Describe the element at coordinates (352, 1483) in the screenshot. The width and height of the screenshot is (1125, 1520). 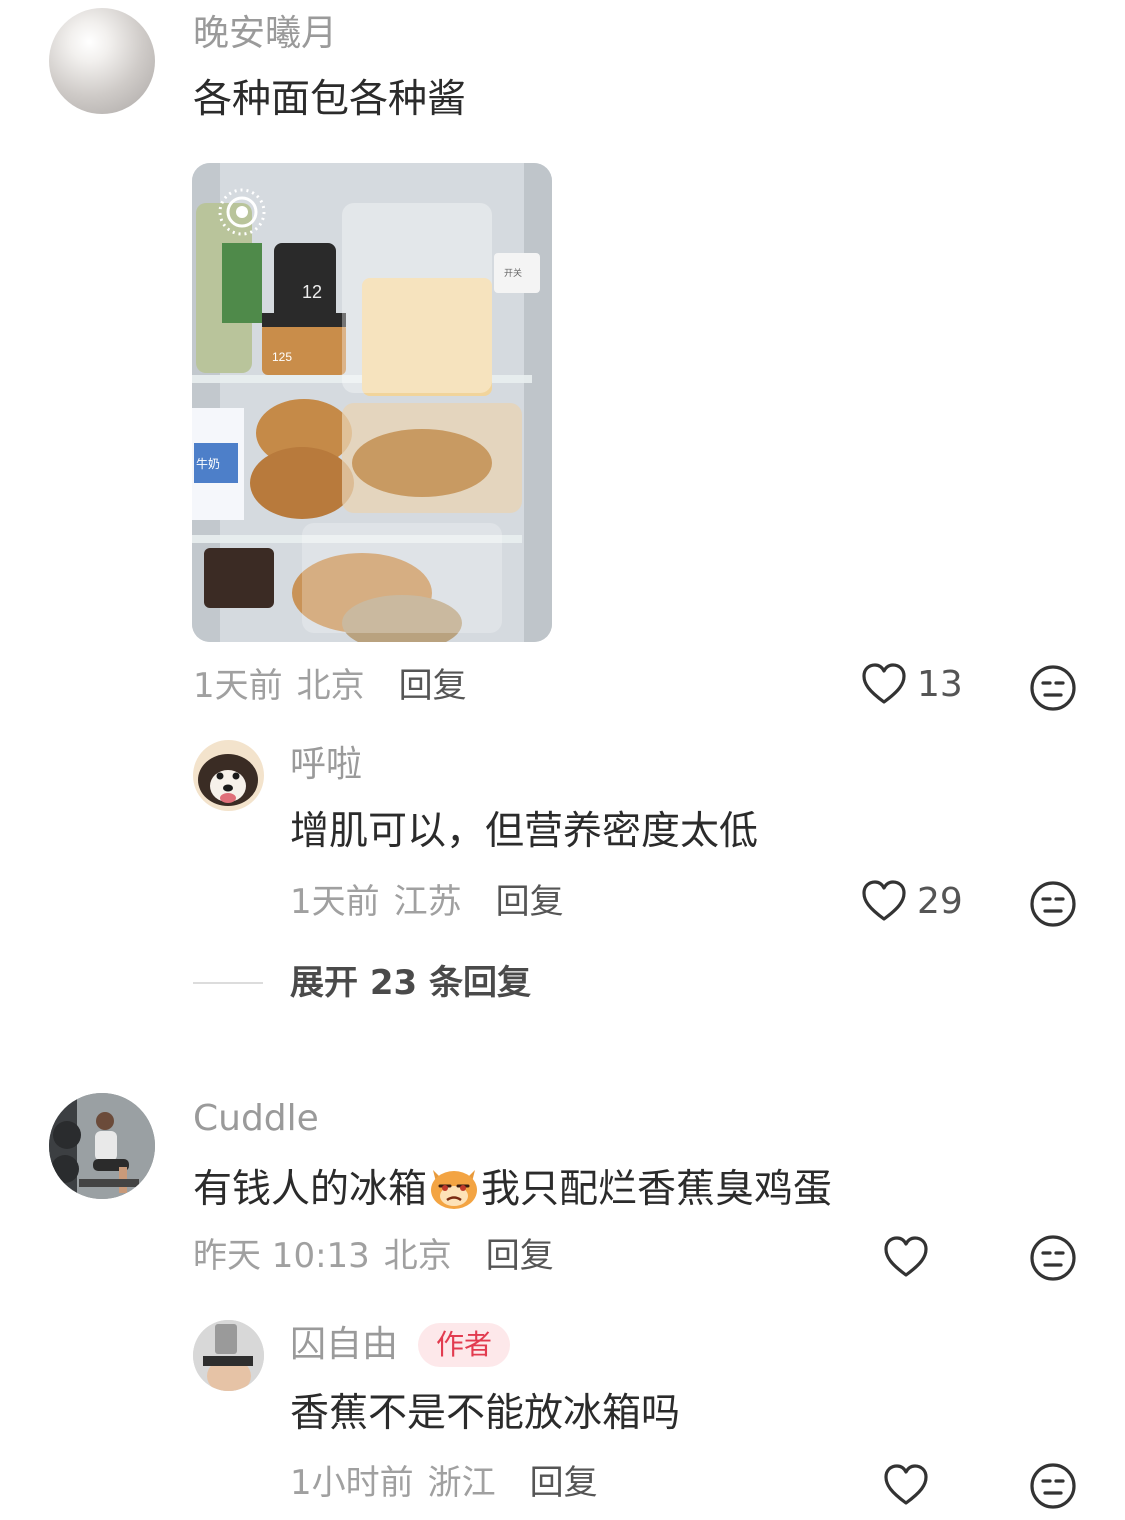
I see `reply-time: 1小时前` at that location.